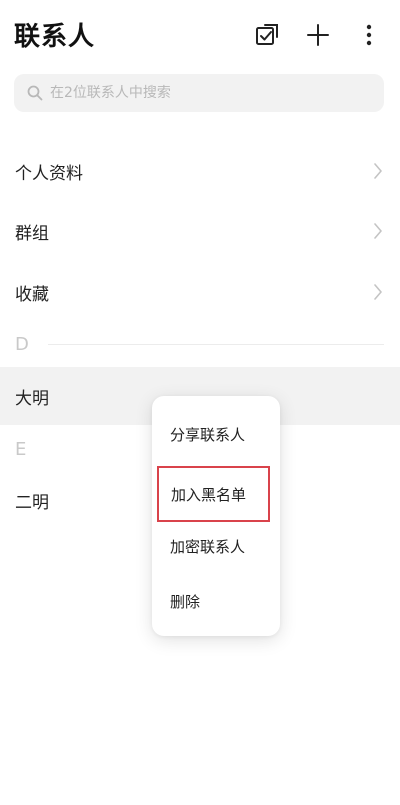 Image resolution: width=400 pixels, height=805 pixels. I want to click on menu-item-add-to-blacklist: 加入黑名单, so click(213, 494).